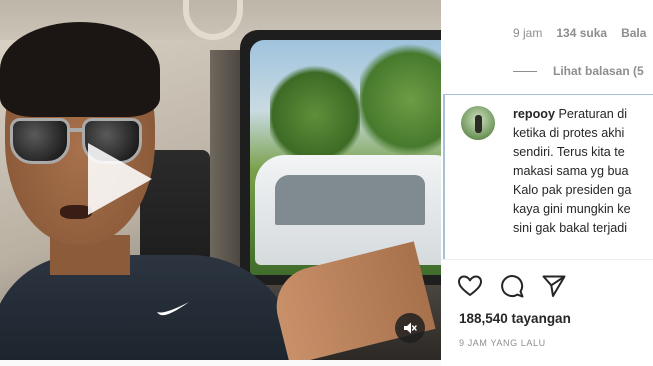 This screenshot has height=366, width=653. I want to click on post-timestamp: 9 JAM YANG LALU, so click(502, 343).